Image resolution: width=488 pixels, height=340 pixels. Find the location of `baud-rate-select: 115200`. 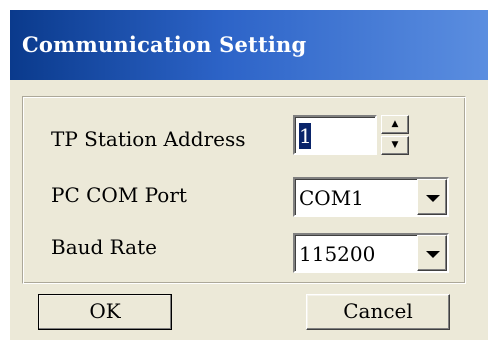

baud-rate-select: 115200 is located at coordinates (371, 253).